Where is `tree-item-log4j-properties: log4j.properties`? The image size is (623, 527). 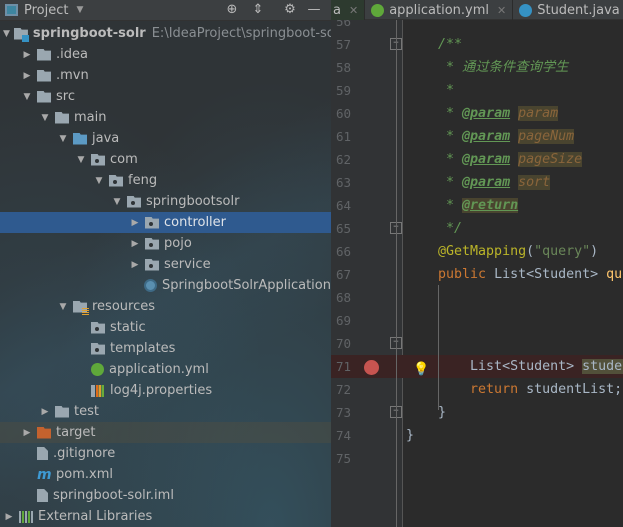
tree-item-log4j-properties: log4j.properties is located at coordinates (165, 390).